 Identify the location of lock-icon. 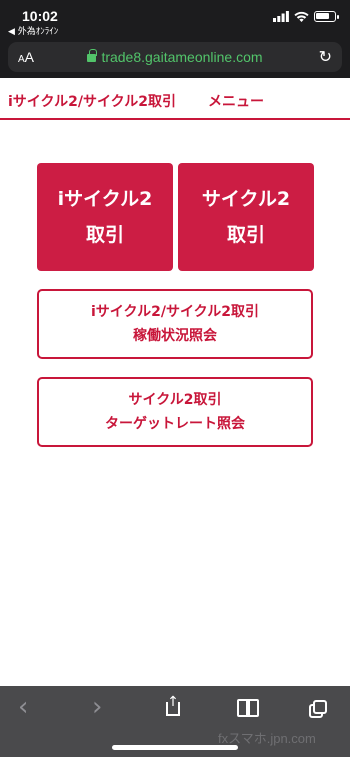
(92, 55).